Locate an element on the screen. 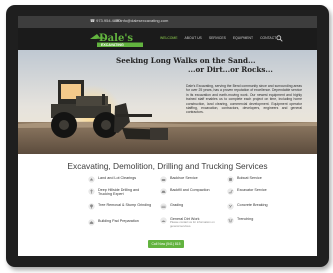  service-item: Excavator Service is located at coordinates (247, 191).